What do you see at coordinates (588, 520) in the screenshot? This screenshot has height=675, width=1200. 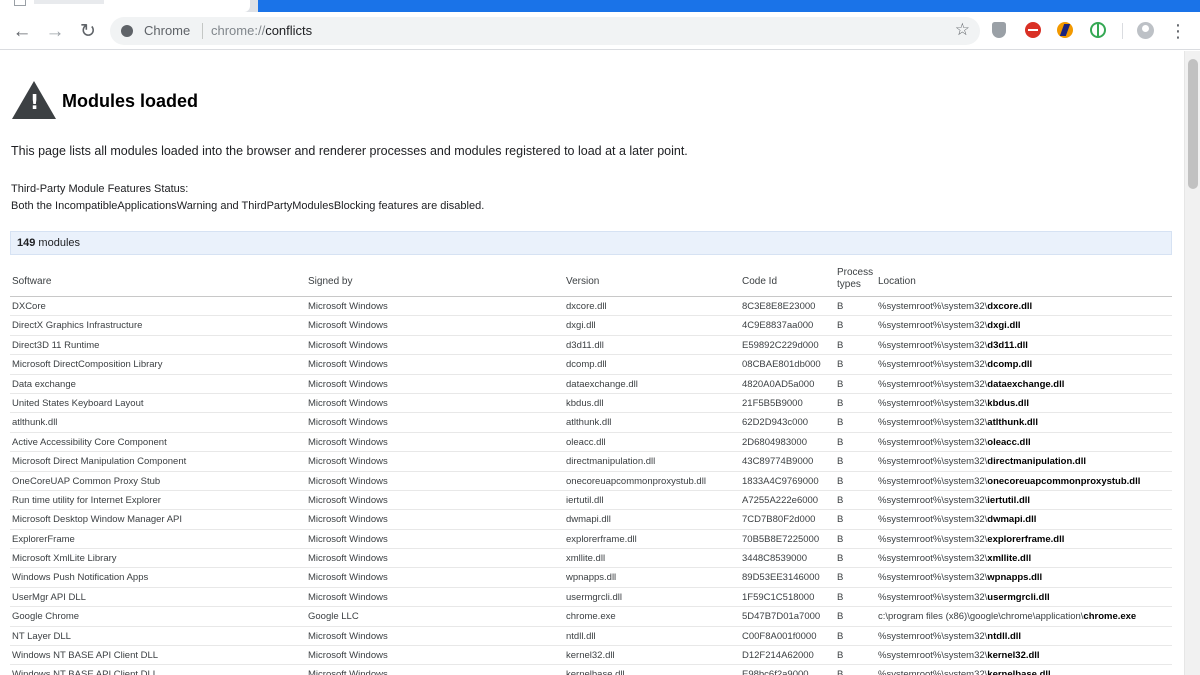 I see `cell-version: dwmapi.dll` at bounding box center [588, 520].